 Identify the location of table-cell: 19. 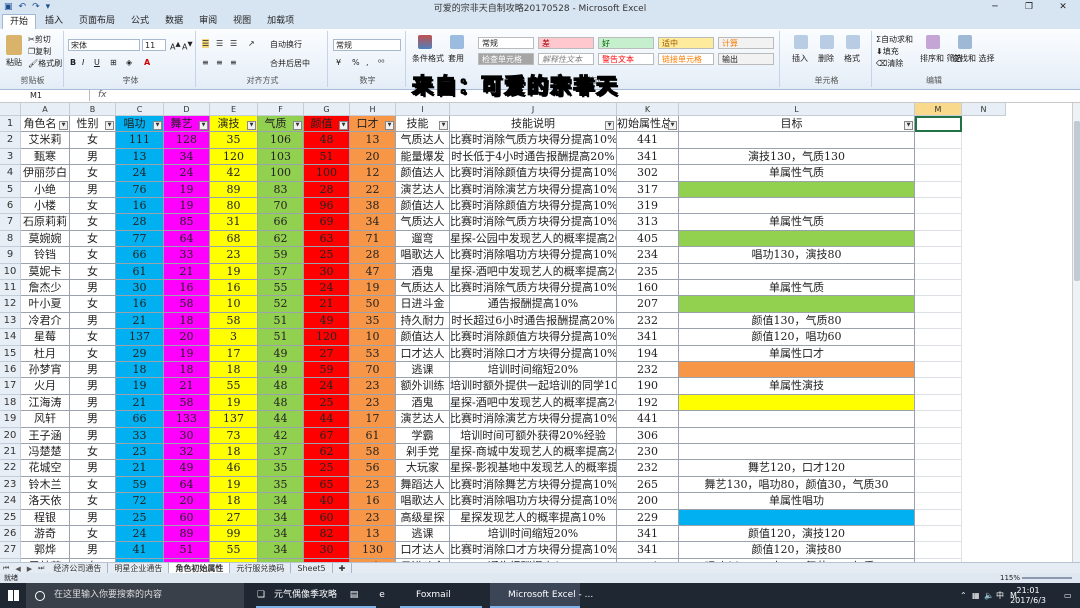
(234, 485).